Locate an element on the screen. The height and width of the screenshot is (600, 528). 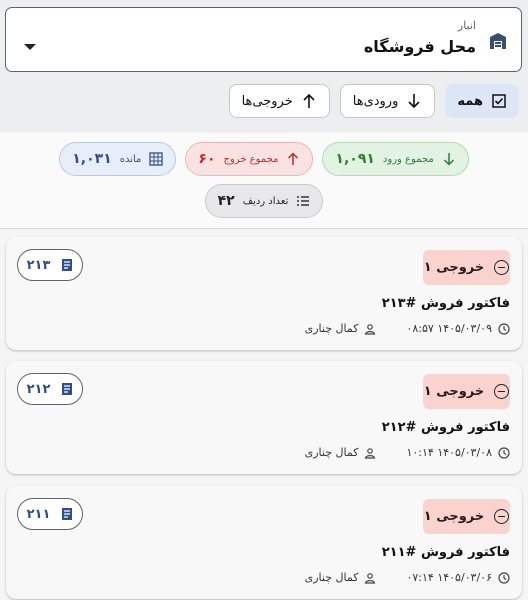
record-meta: ۱۴۰۵/۰۳/۰۶ ۰۷:۱۴ کمال چناری is located at coordinates (407, 577).